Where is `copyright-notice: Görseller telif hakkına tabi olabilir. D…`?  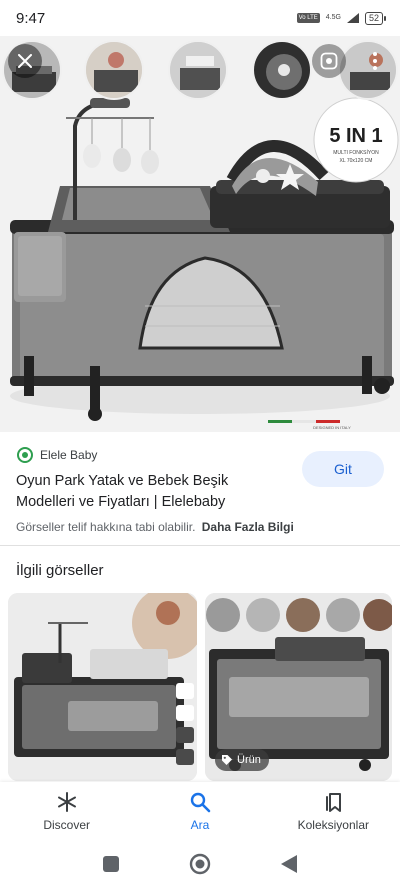
copyright-notice: Görseller telif hakkına tabi olabilir. D… is located at coordinates (155, 527).